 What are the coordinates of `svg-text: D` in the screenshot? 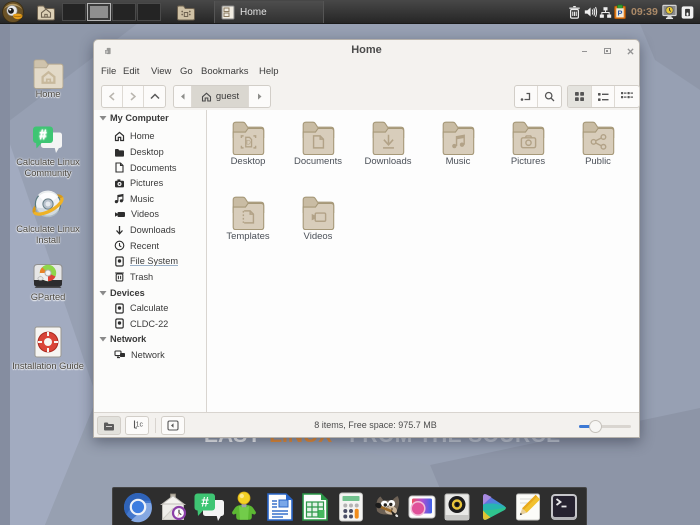 It's located at (248, 143).